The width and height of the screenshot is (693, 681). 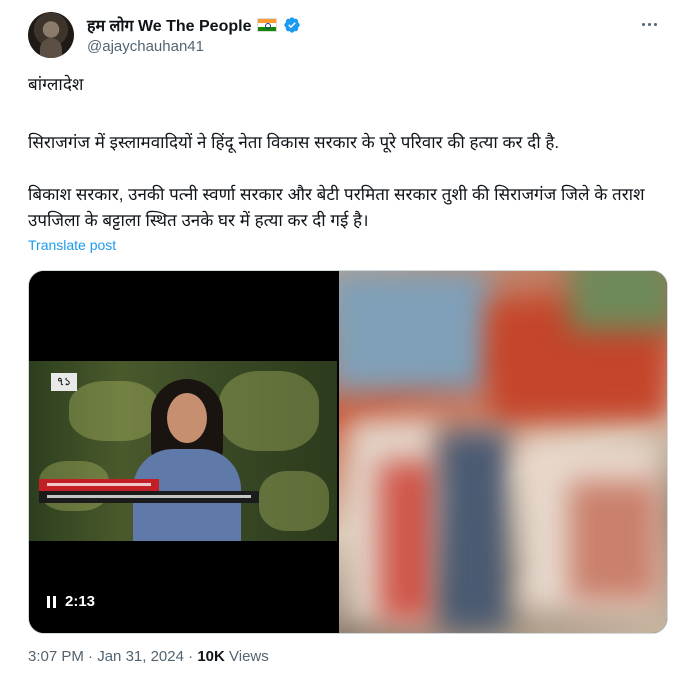 I want to click on post-date: Jan 31, 2024, so click(x=140, y=656).